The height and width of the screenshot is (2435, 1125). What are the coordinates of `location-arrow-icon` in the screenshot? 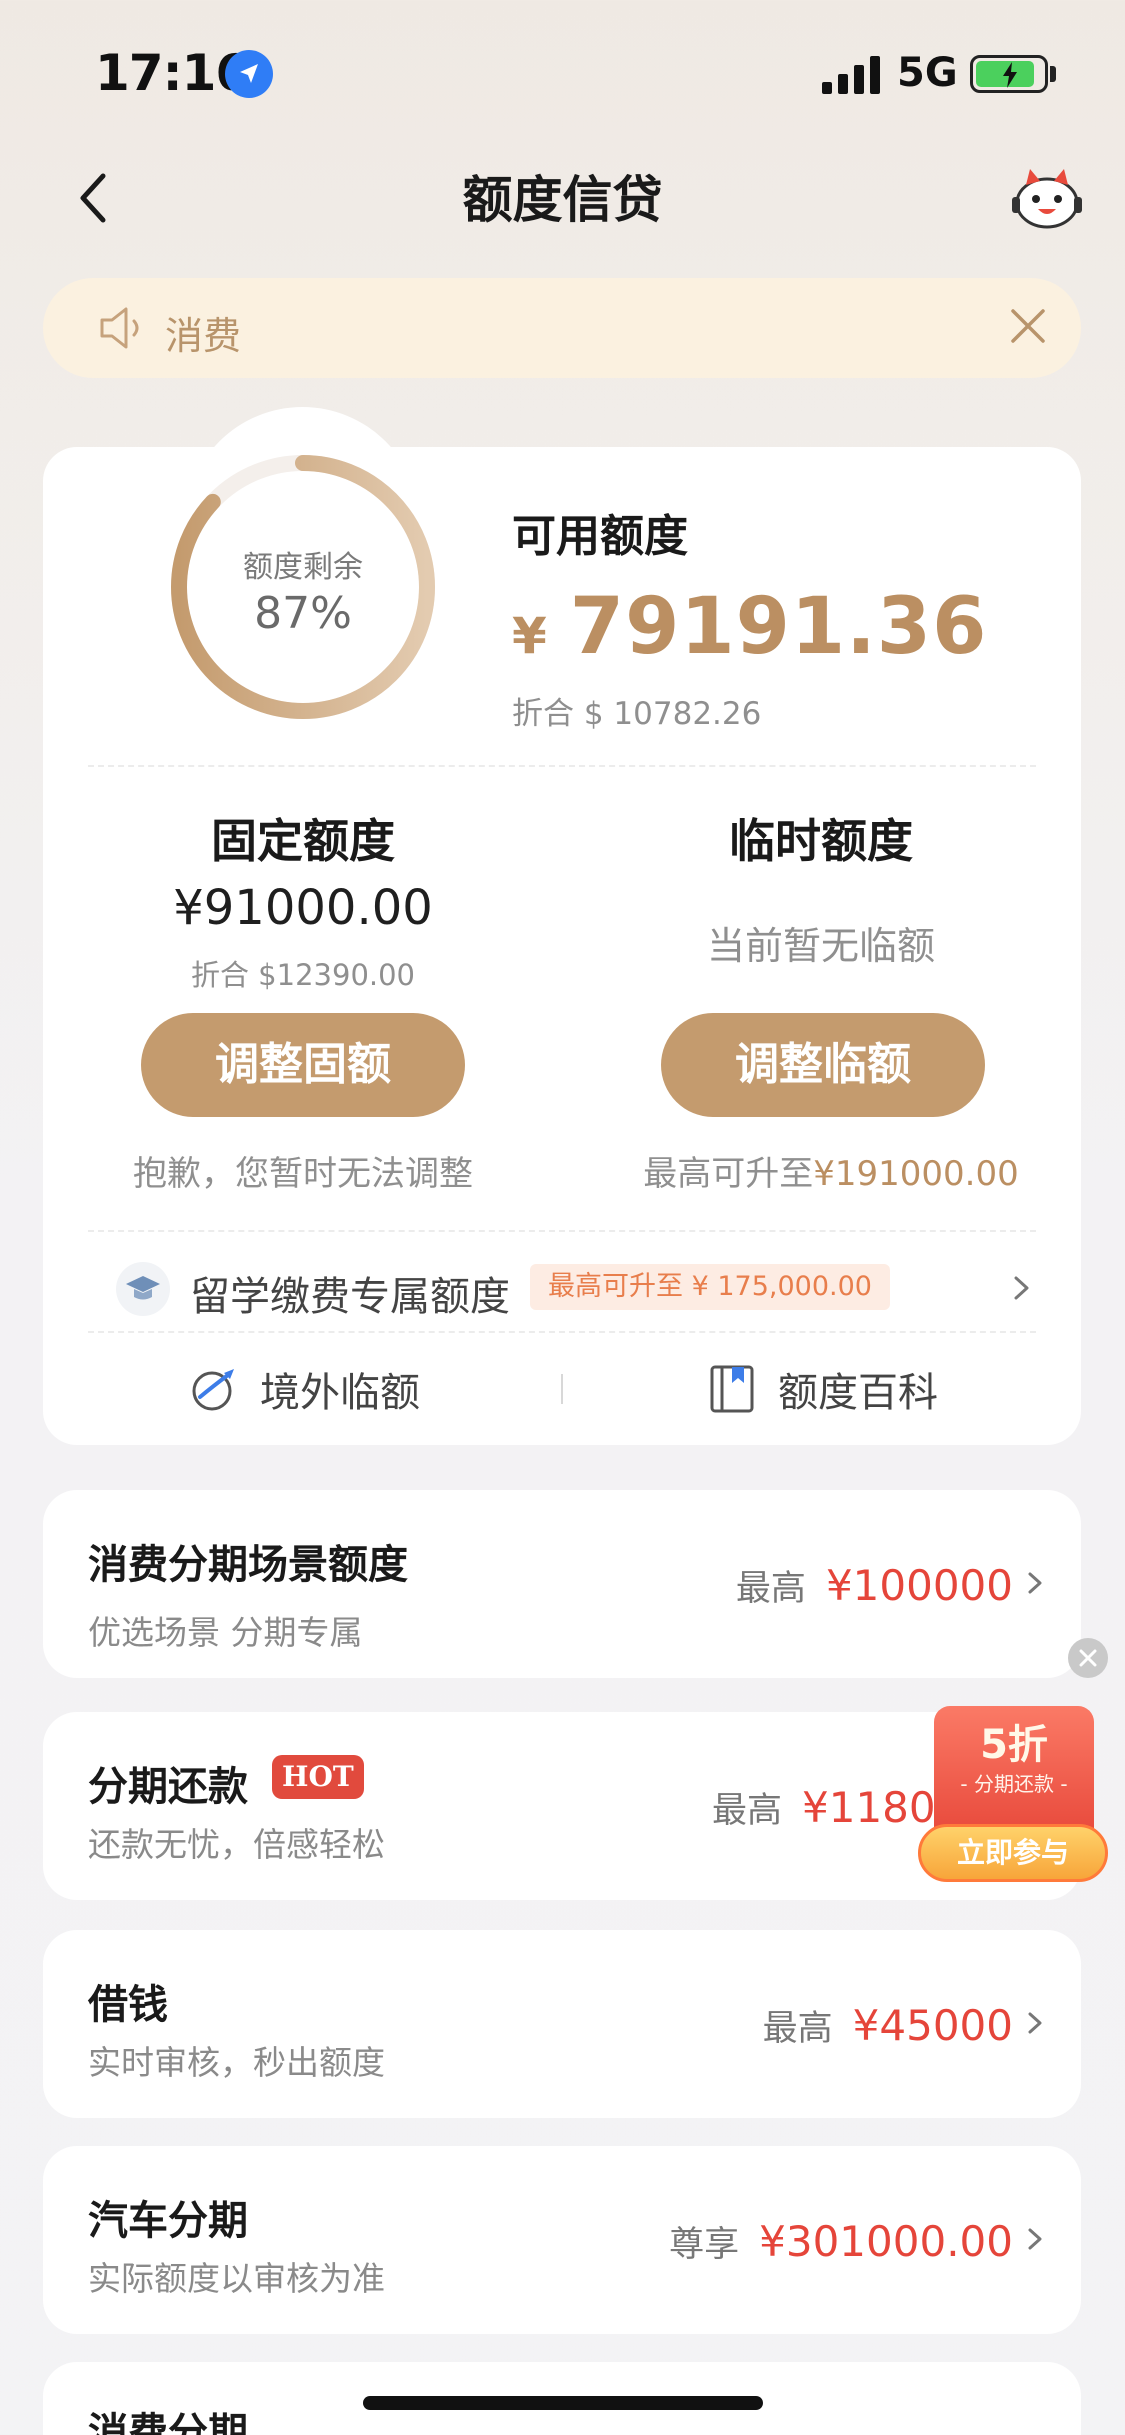 It's located at (249, 74).